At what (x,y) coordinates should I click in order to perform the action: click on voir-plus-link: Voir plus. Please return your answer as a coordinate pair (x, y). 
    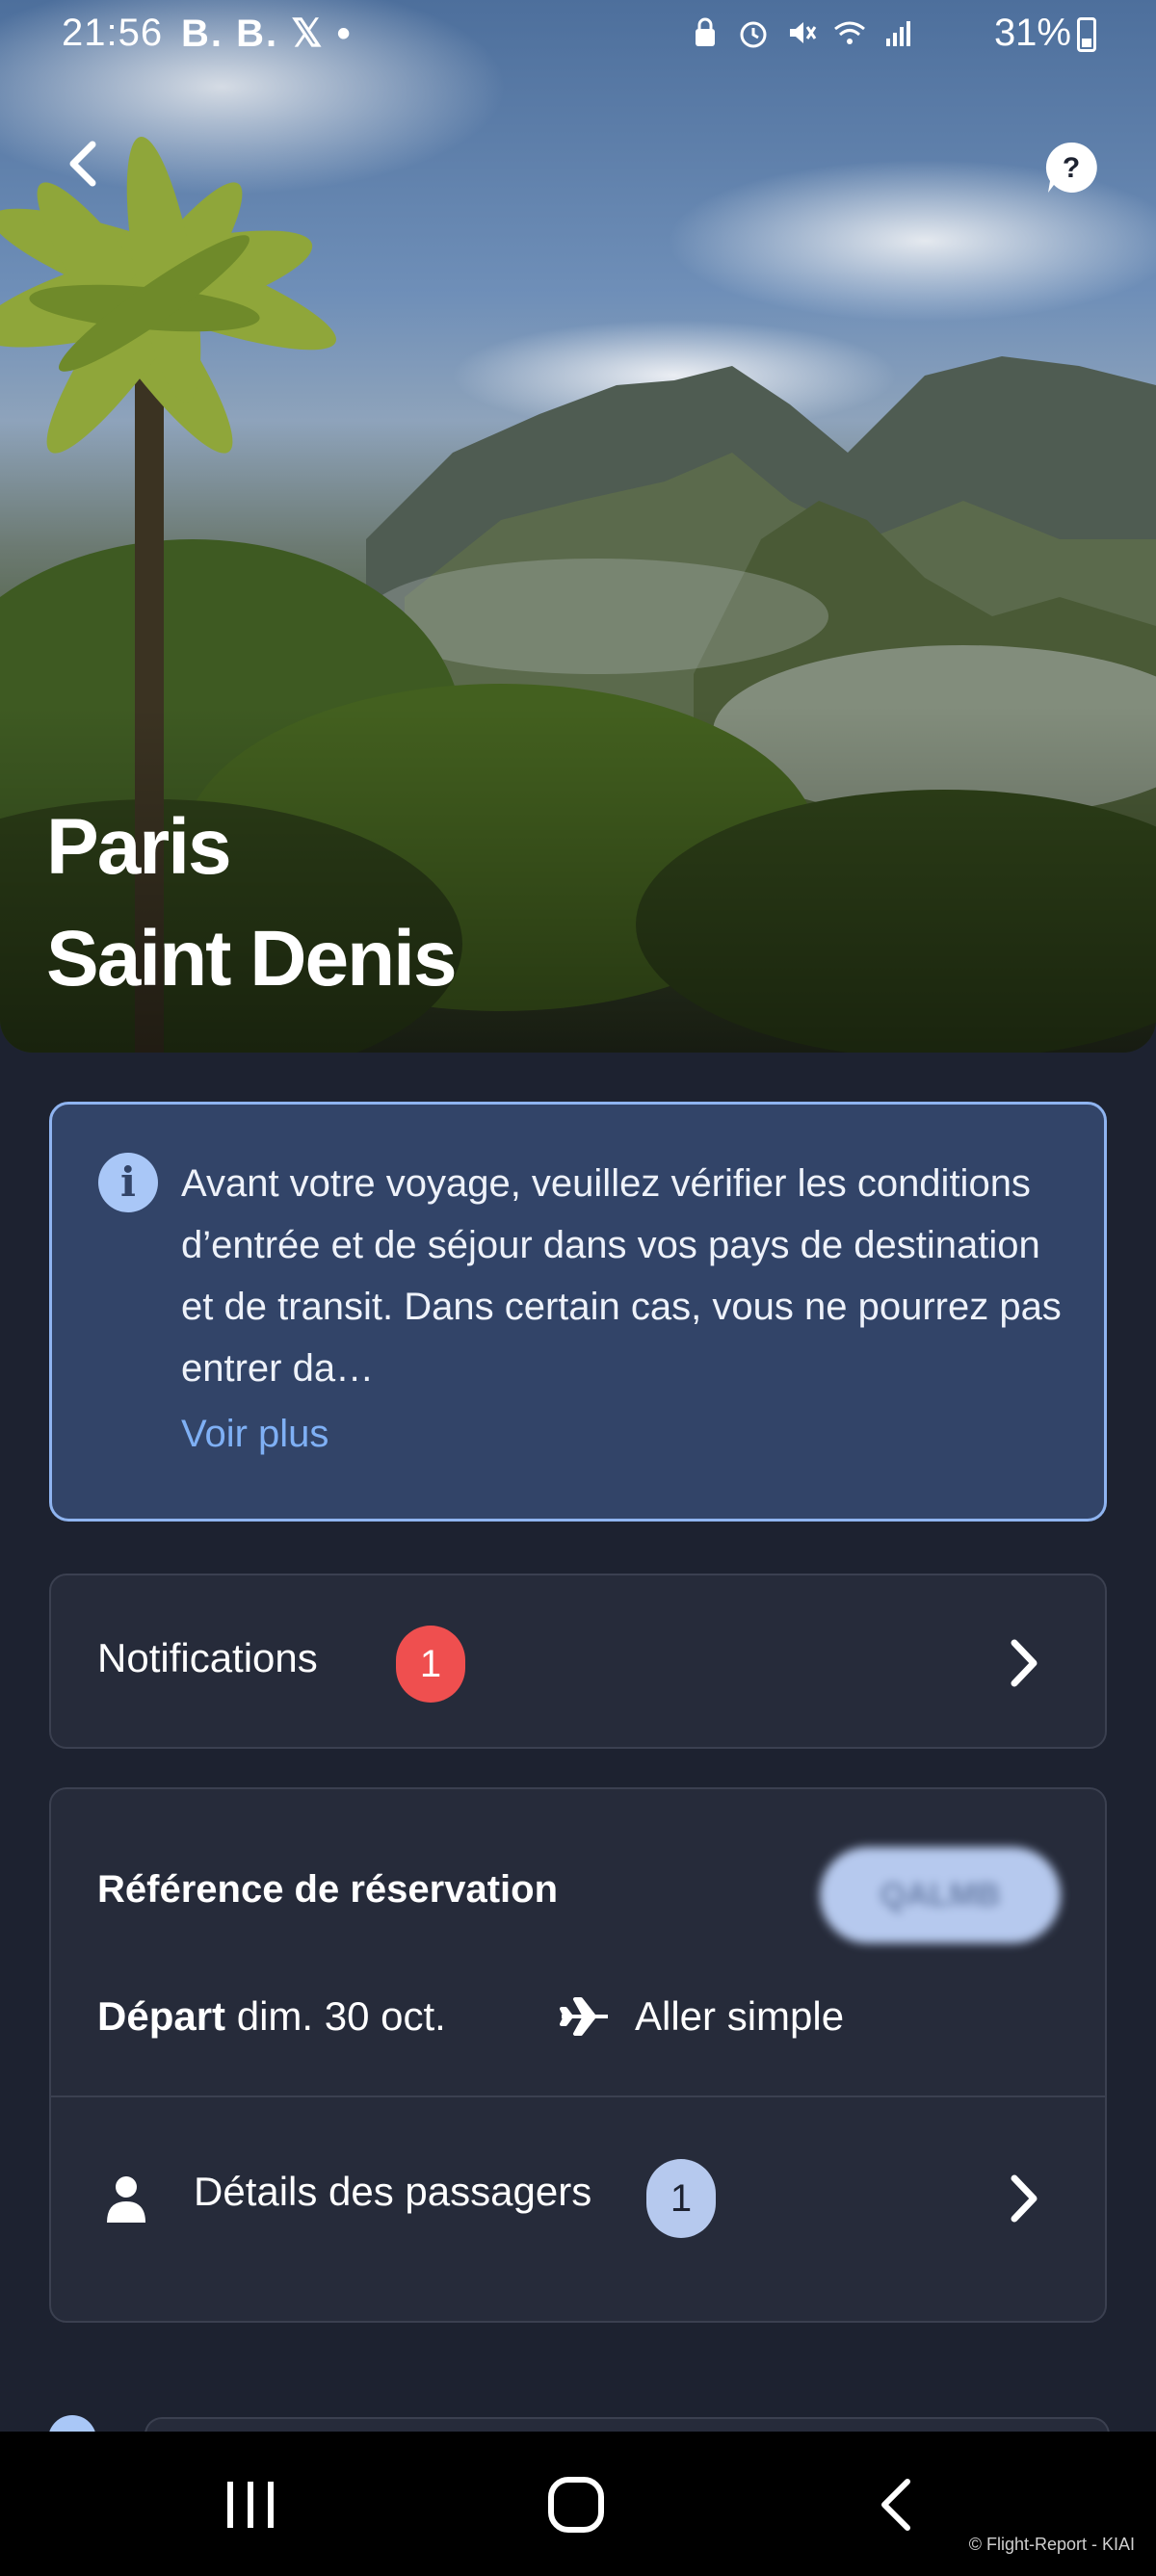
    Looking at the image, I should click on (254, 1434).